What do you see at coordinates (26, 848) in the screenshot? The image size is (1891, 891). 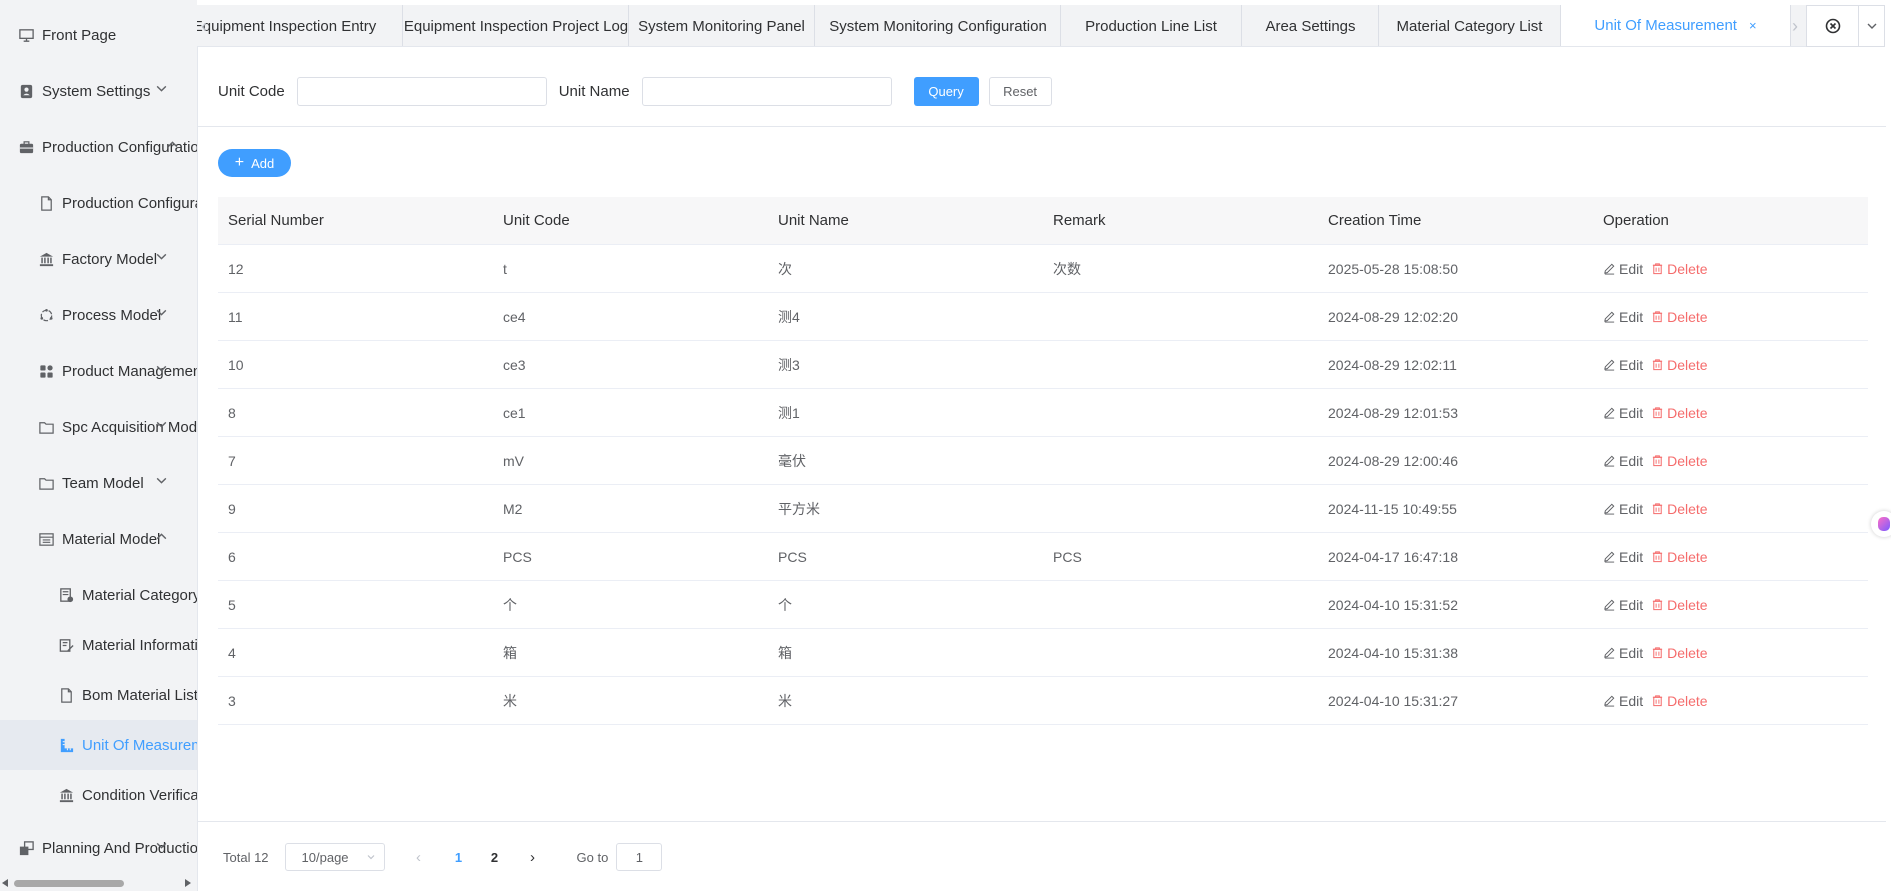 I see `windows-icon` at bounding box center [26, 848].